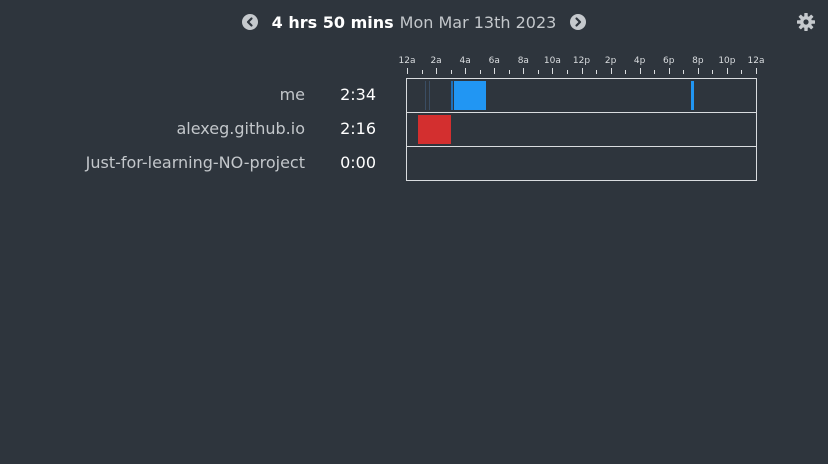 The height and width of the screenshot is (464, 828). I want to click on chevron-left-icon, so click(249, 22).